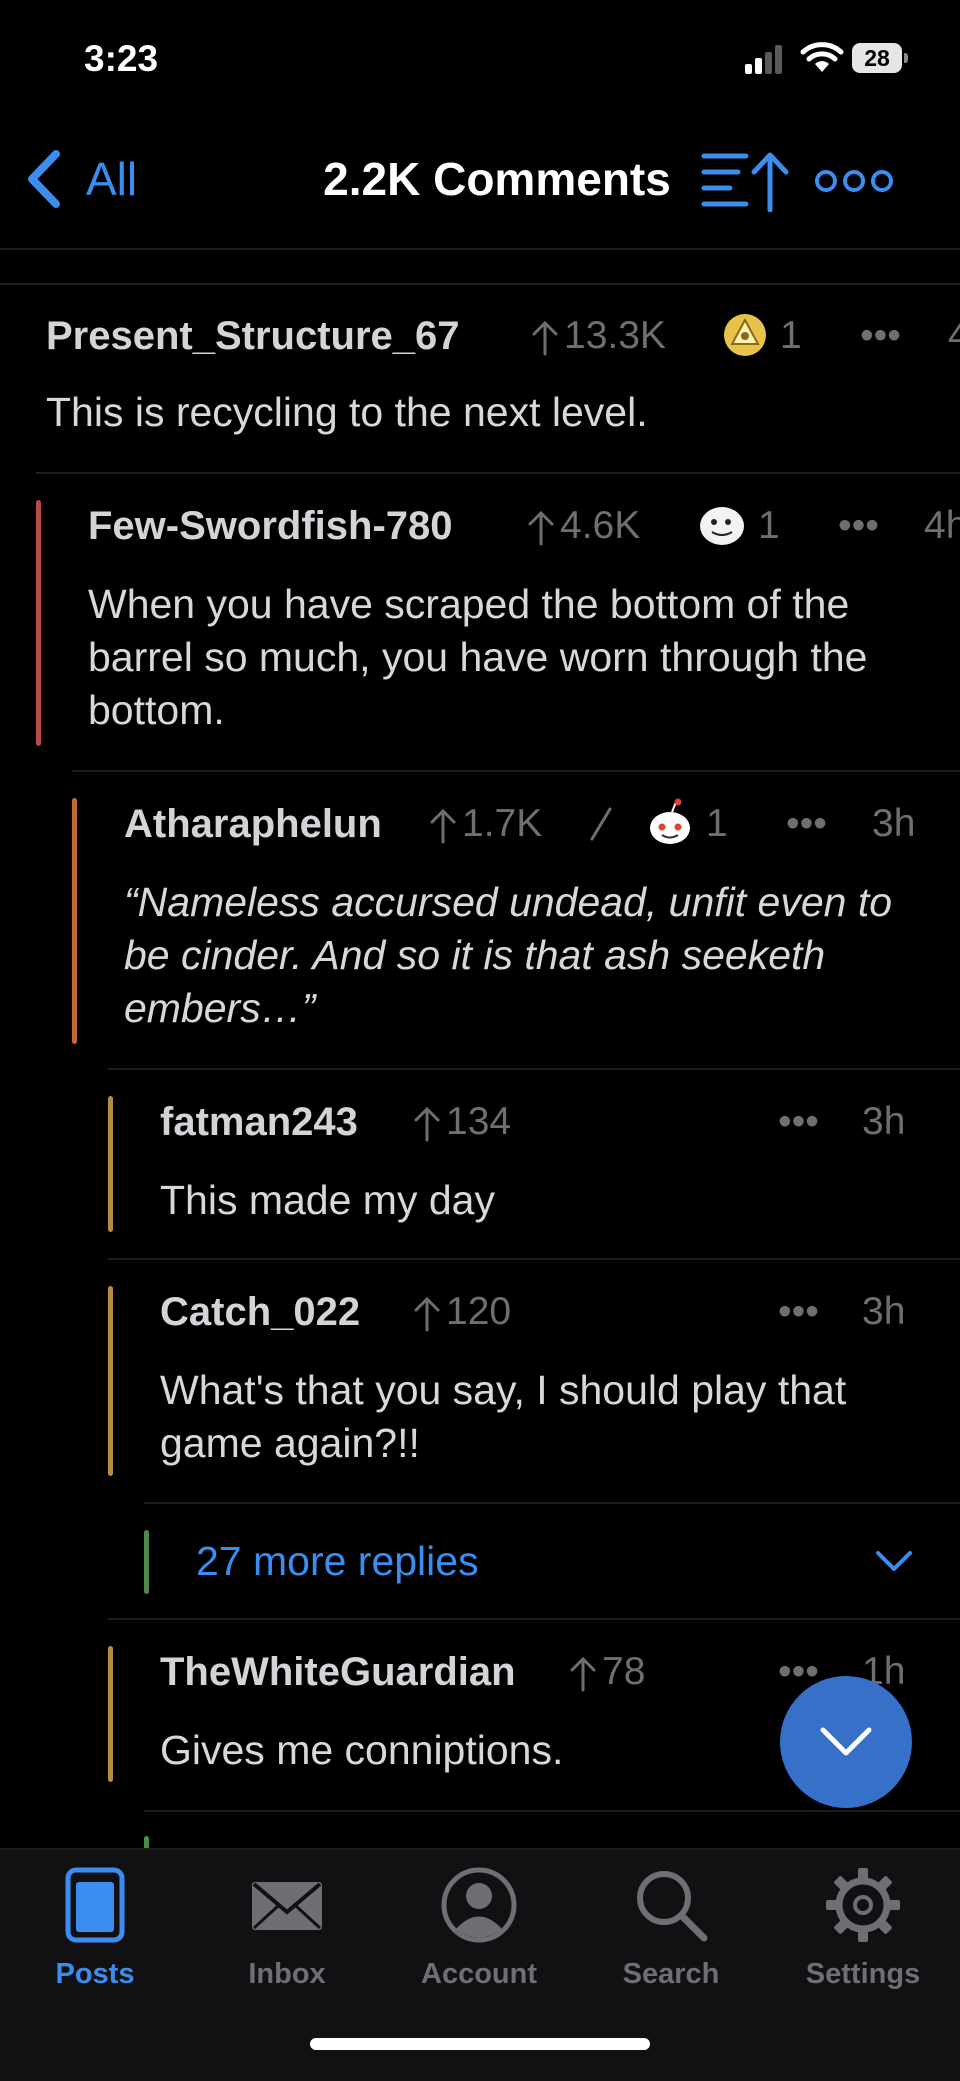 The width and height of the screenshot is (960, 2081). Describe the element at coordinates (287, 1974) in the screenshot. I see `tab-label: Inbox` at that location.